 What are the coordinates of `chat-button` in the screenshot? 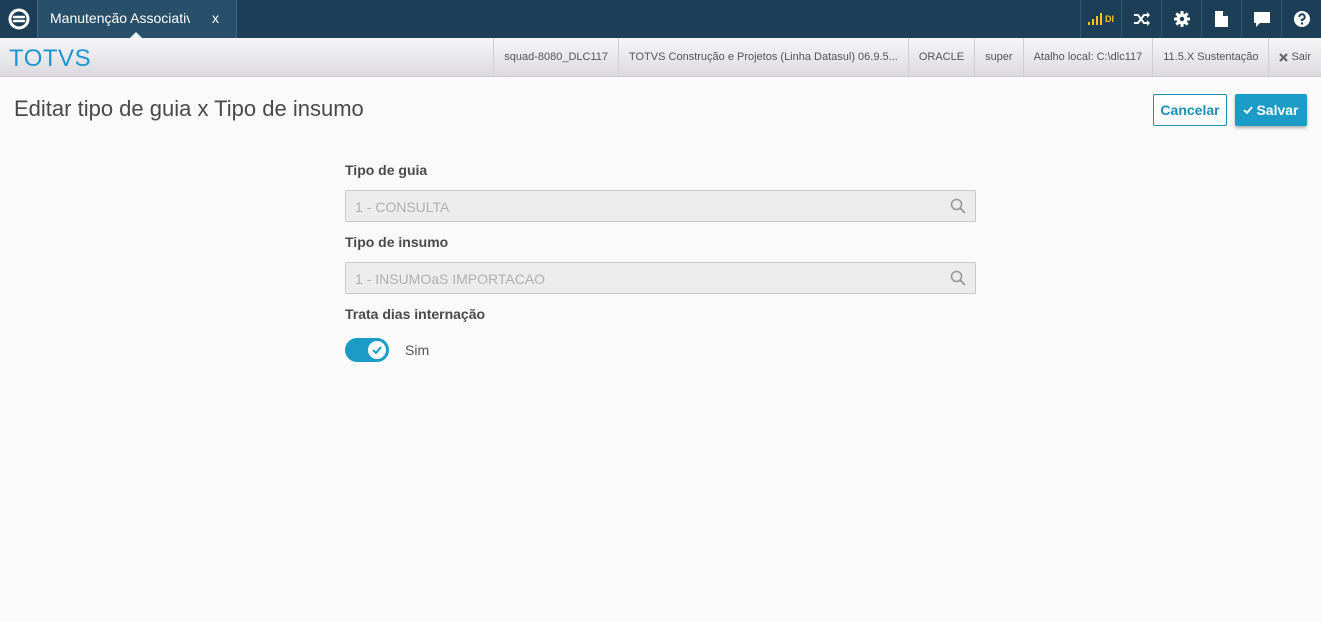 It's located at (1261, 19).